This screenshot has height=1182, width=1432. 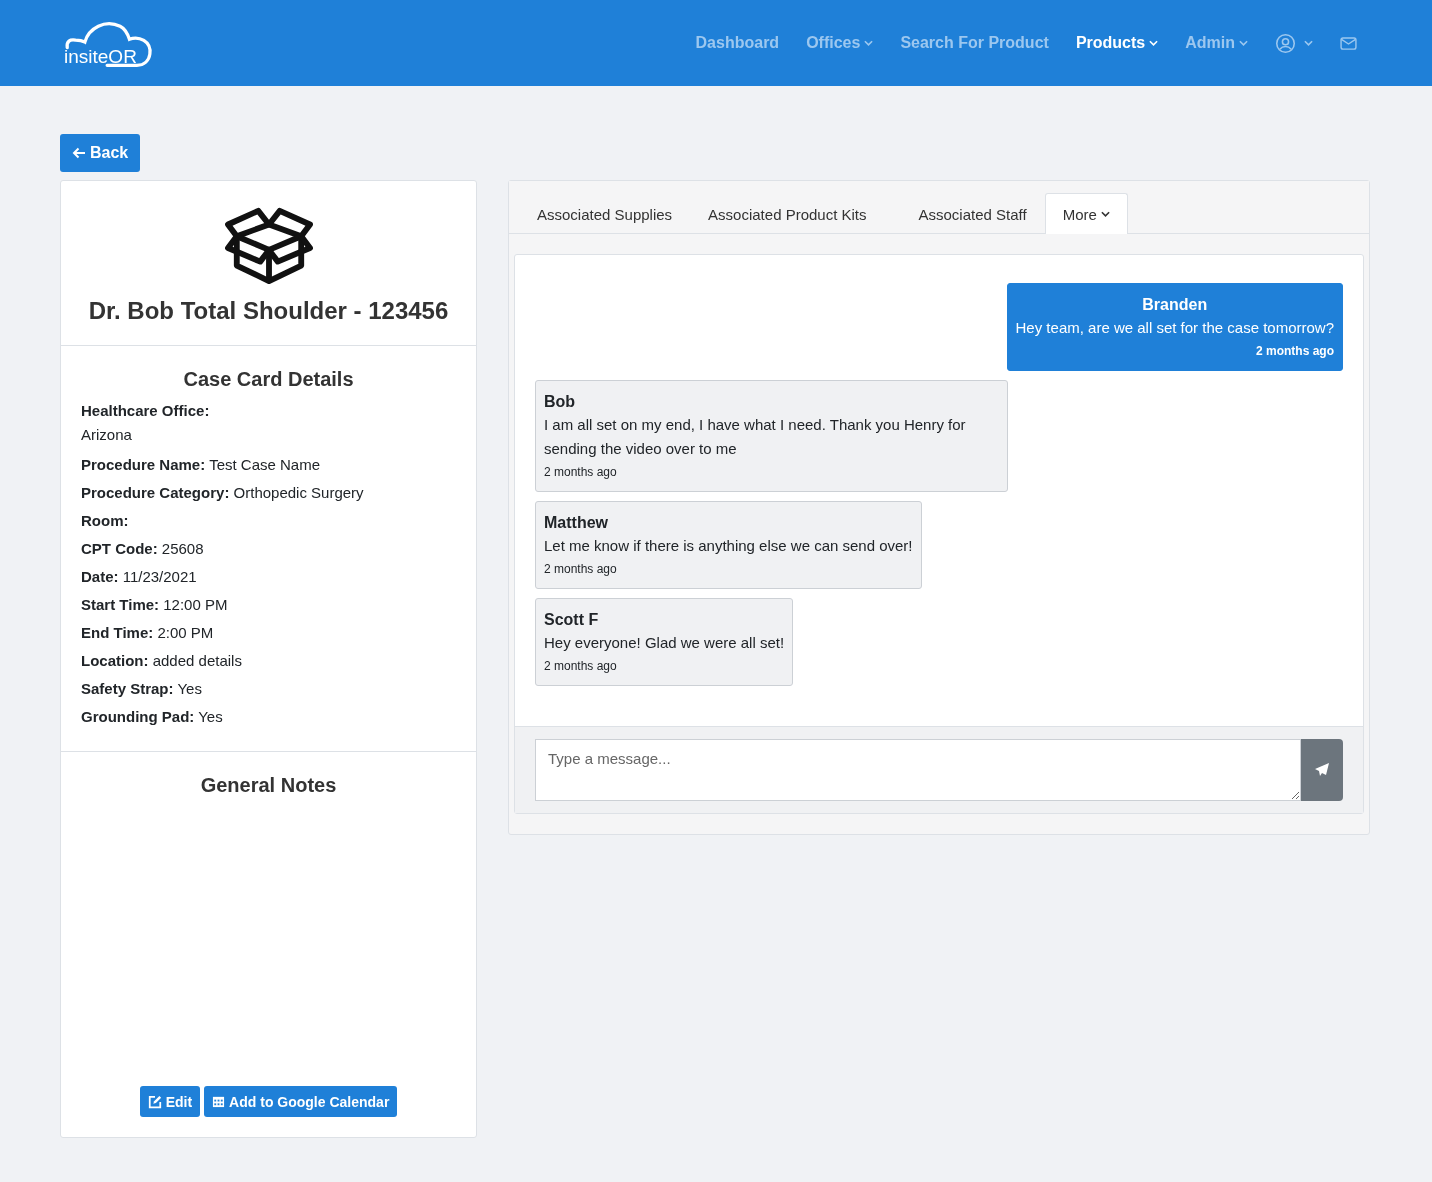 What do you see at coordinates (755, 437) in the screenshot?
I see `message-text: I am all set on my end, I have what I need. Thank you Henry for sending the video over to me` at bounding box center [755, 437].